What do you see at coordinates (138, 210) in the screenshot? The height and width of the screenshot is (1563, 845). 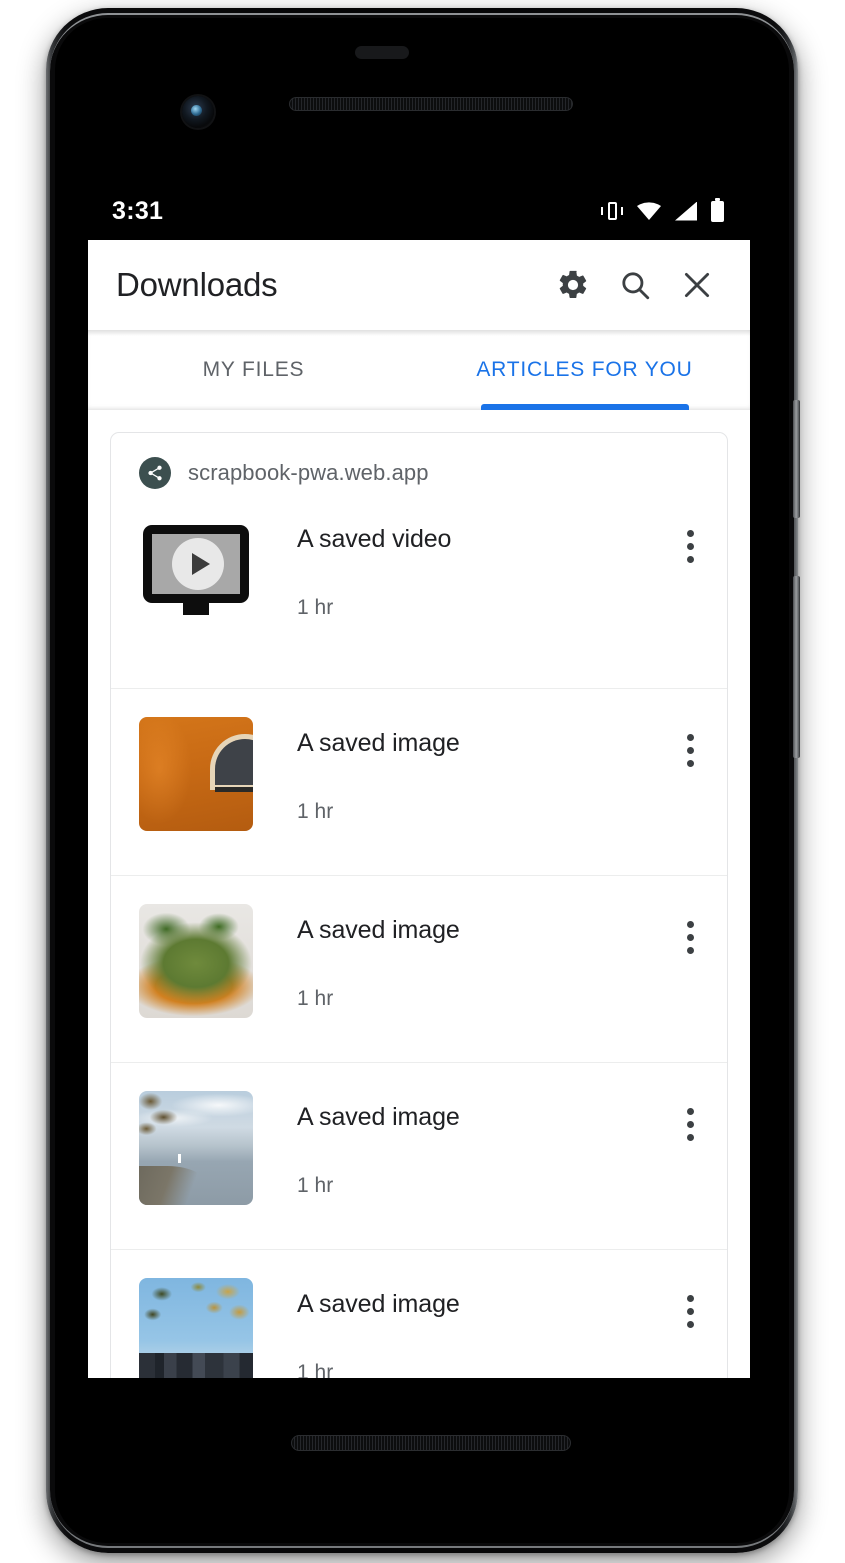 I see `status-clock: 3:31` at bounding box center [138, 210].